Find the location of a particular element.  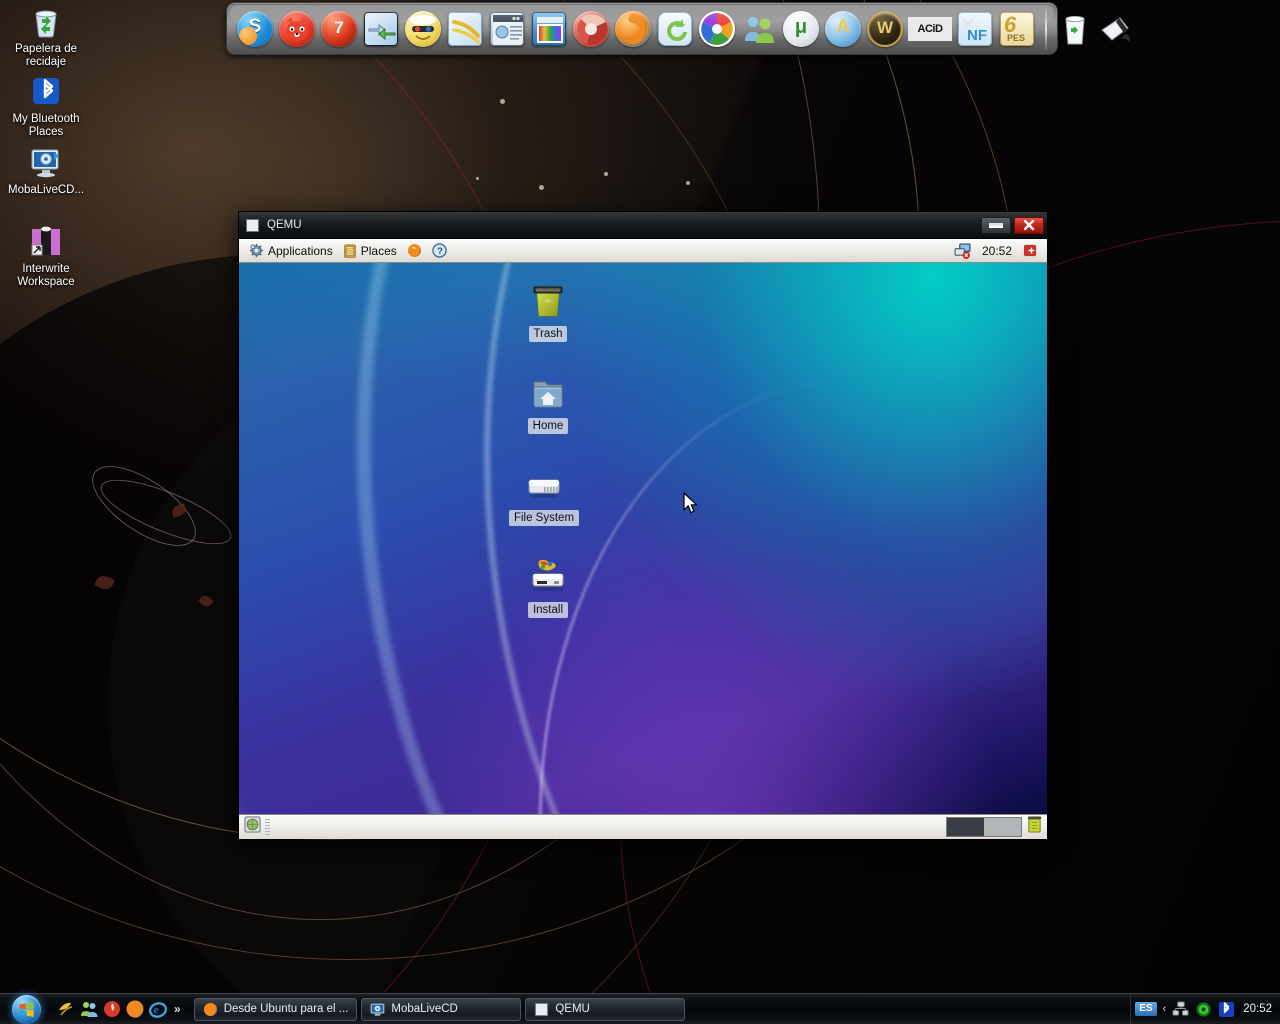

dock-item-maxthon: 7 is located at coordinates (339, 29).